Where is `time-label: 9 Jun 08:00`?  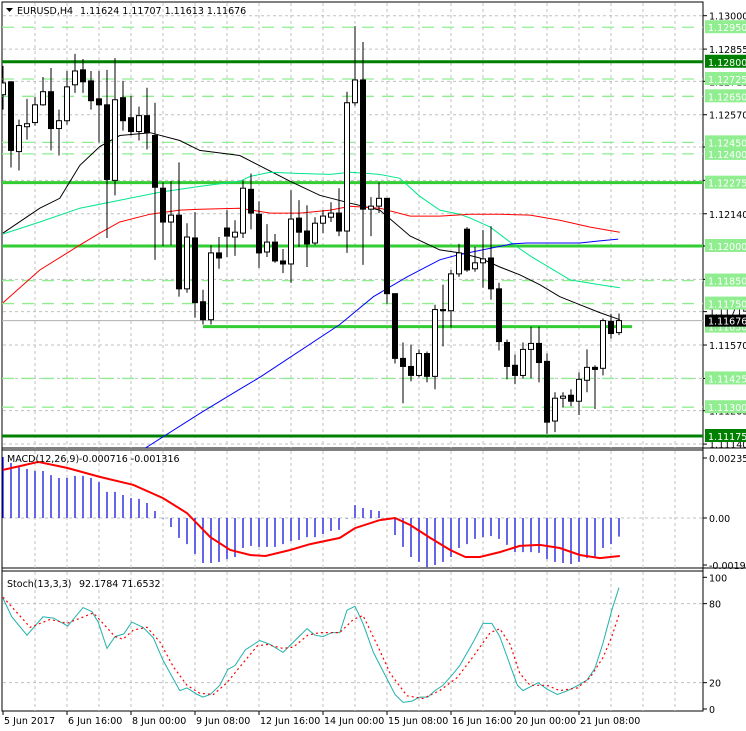
time-label: 9 Jun 08:00 is located at coordinates (223, 721).